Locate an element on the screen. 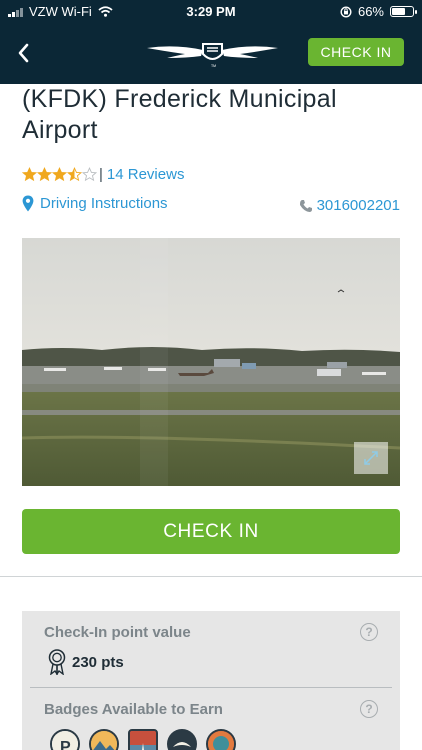 The image size is (422, 750). status-right: 66% is located at coordinates (378, 11).